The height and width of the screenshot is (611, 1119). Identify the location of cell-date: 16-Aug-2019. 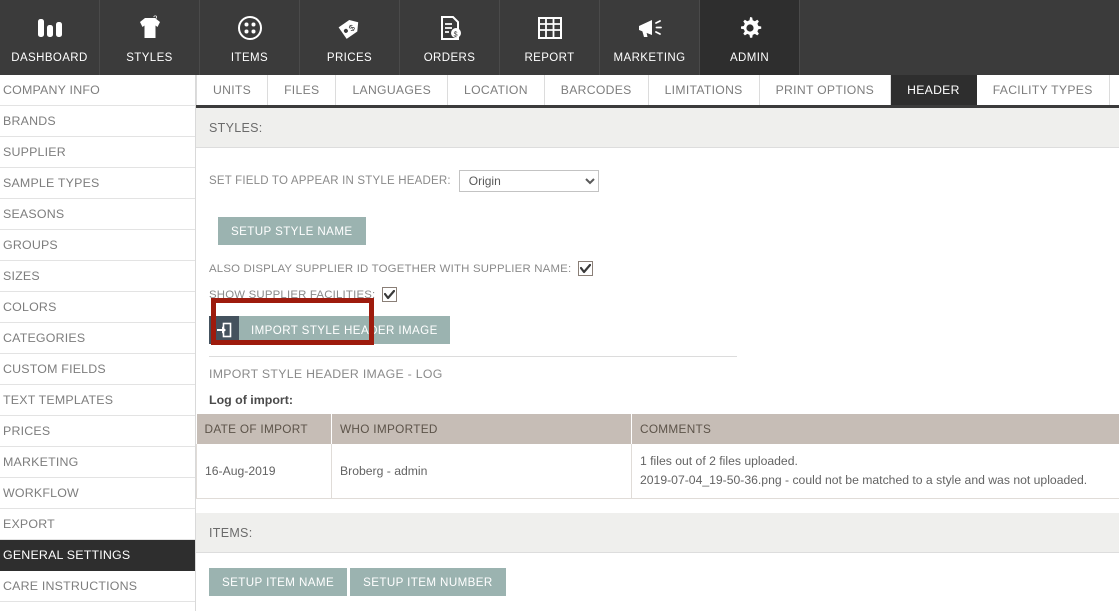
(264, 471).